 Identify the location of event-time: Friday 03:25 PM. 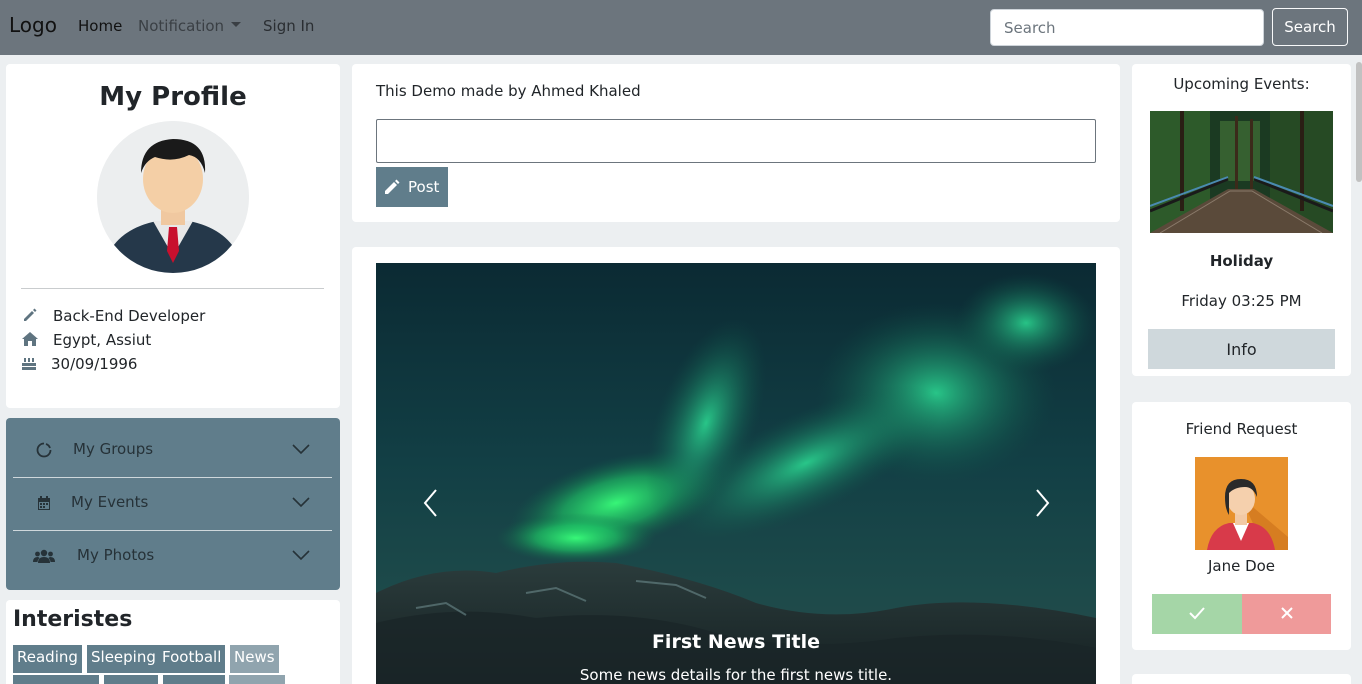
(1241, 301).